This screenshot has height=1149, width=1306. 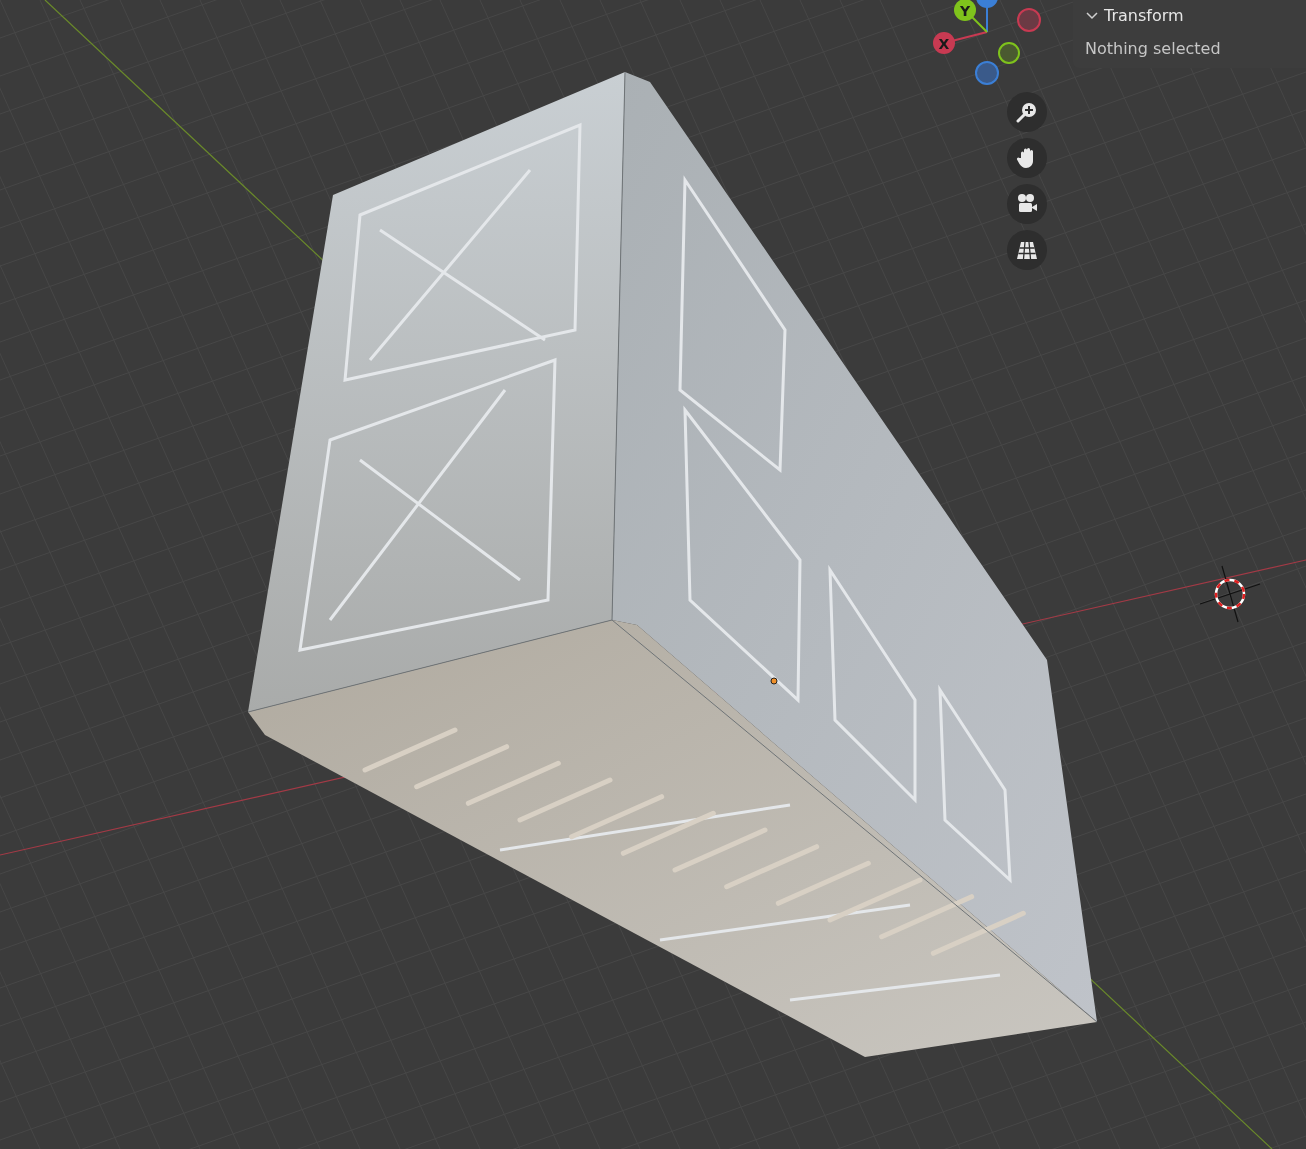 I want to click on y-axis-label: Y, so click(x=965, y=10).